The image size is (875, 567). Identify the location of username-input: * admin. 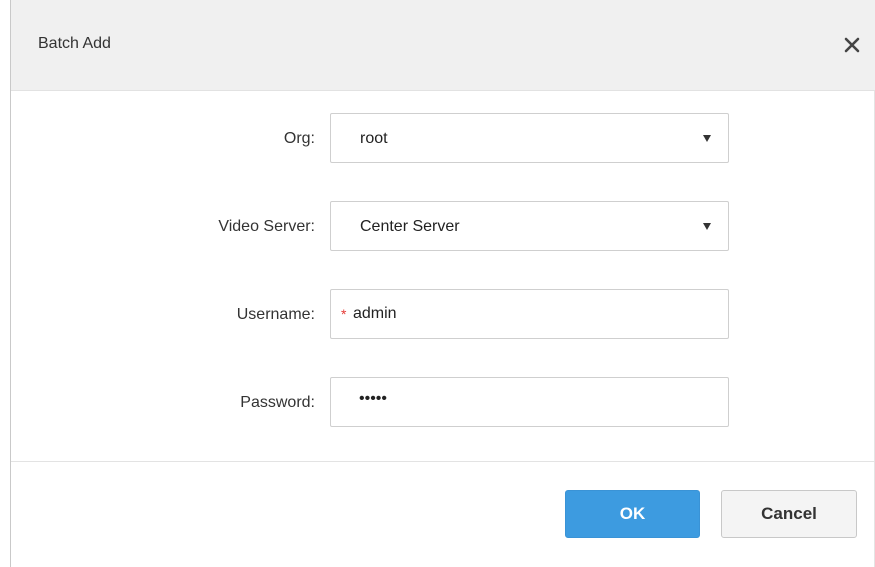
(529, 314).